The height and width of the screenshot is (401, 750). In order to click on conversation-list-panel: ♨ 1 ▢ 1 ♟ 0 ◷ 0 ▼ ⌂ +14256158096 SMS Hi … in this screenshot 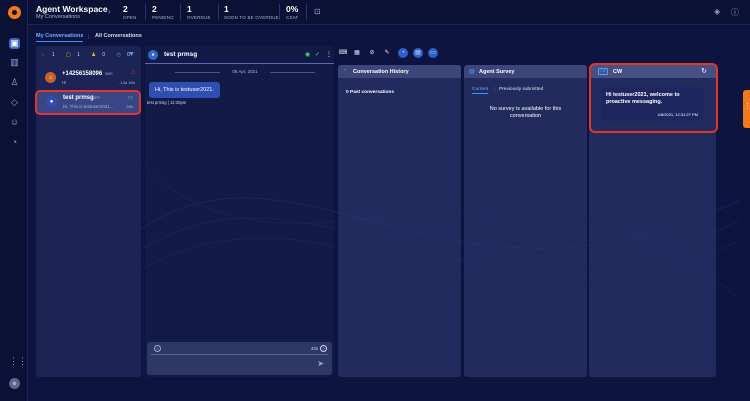, I will do `click(88, 211)`.